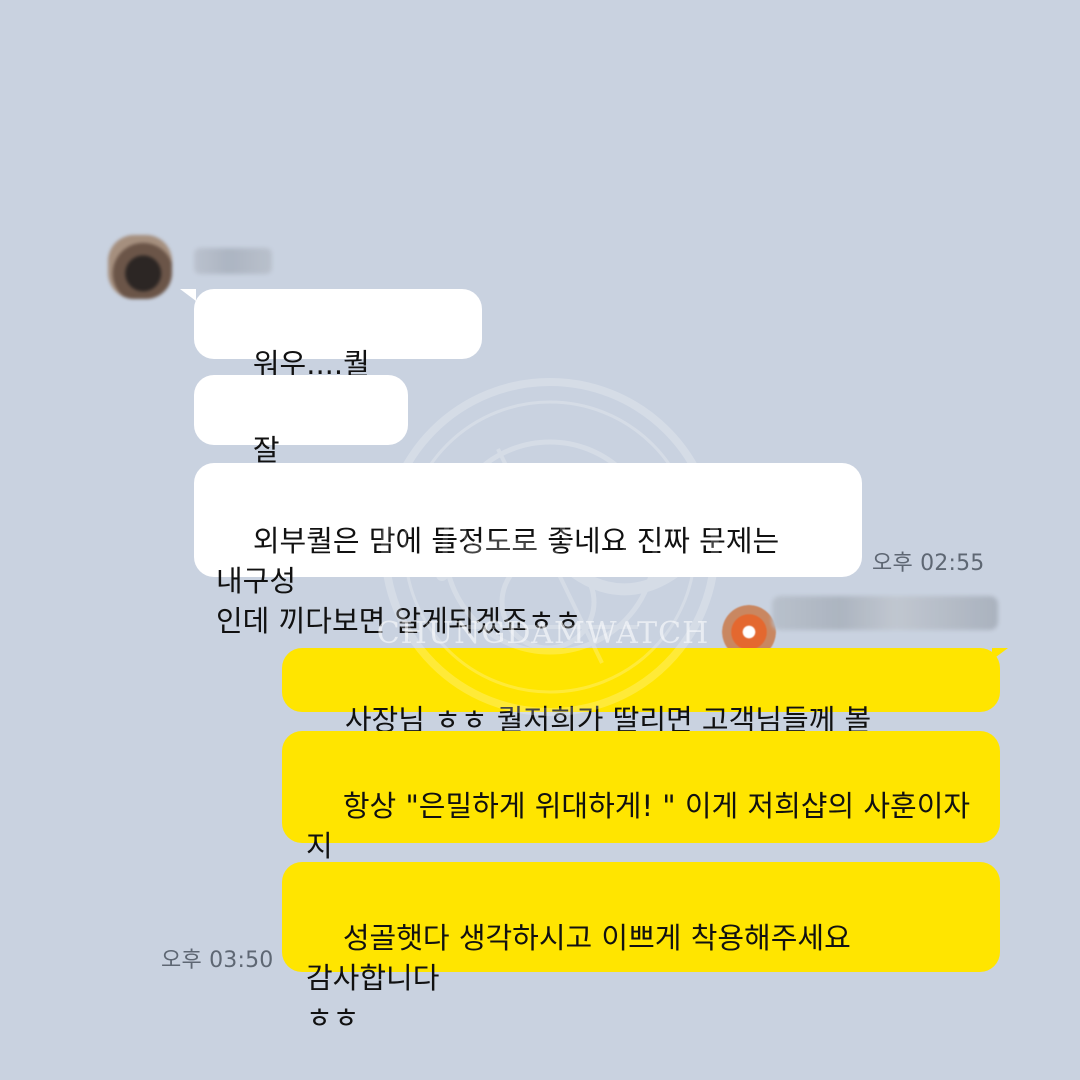  What do you see at coordinates (641, 817) in the screenshot?
I see `outgoing-message-bubble: 항상 "은밀하게 위대하게! " 이게 저희샵의 사훈이자 지 조입니다` at bounding box center [641, 817].